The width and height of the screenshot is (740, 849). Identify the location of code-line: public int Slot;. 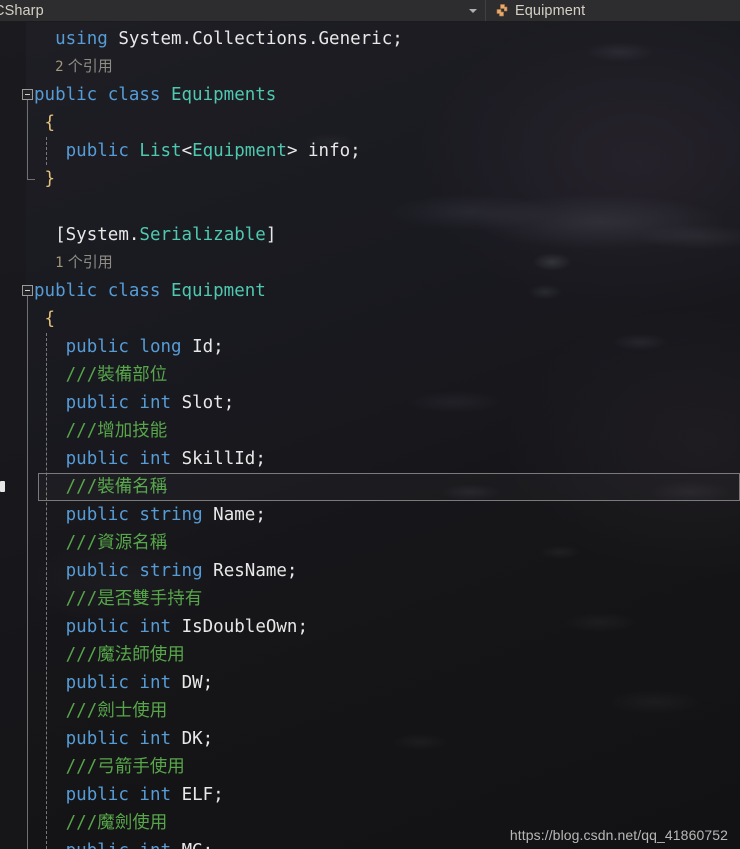
(370, 403).